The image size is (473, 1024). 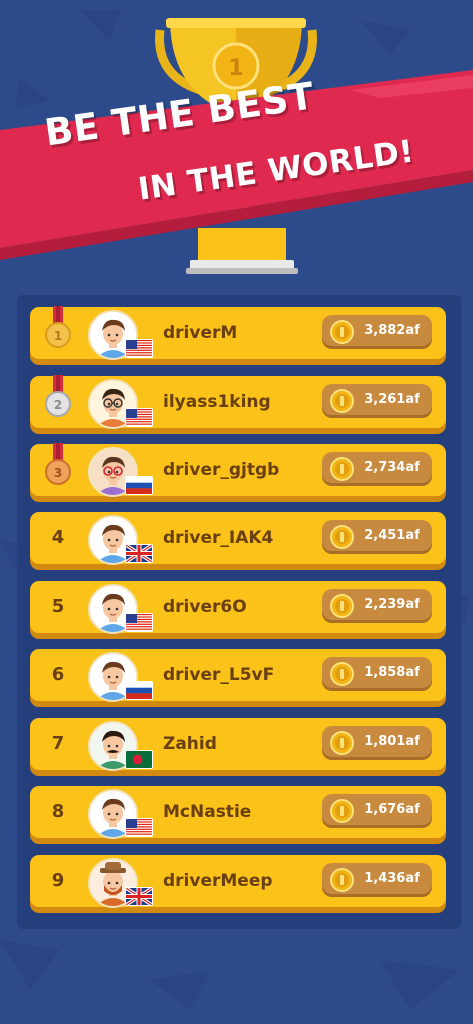 I want to click on score-value: 2,451af, so click(x=392, y=535).